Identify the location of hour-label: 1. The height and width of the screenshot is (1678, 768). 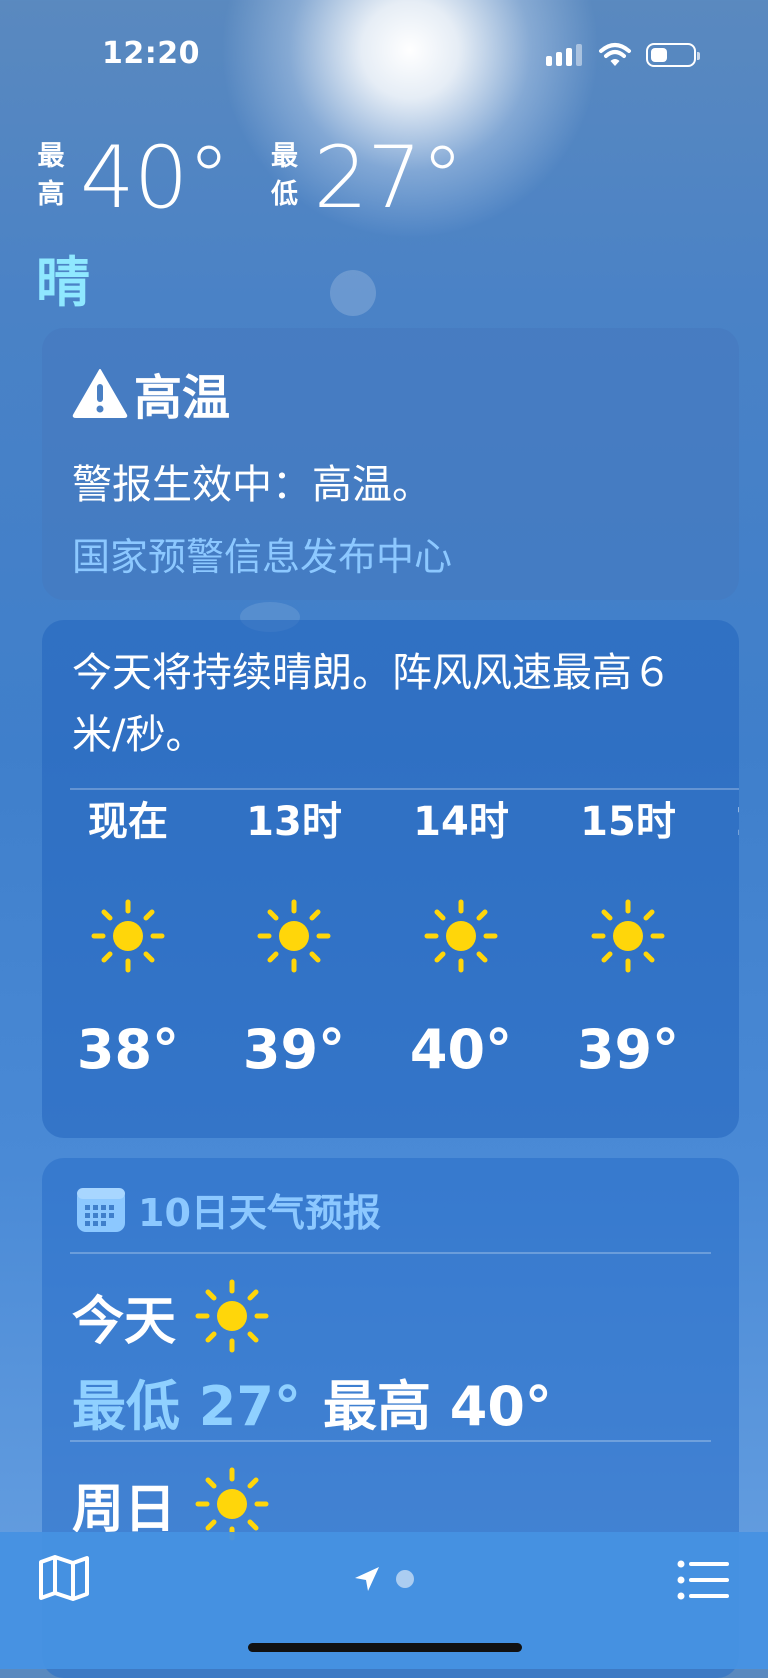
(736, 822).